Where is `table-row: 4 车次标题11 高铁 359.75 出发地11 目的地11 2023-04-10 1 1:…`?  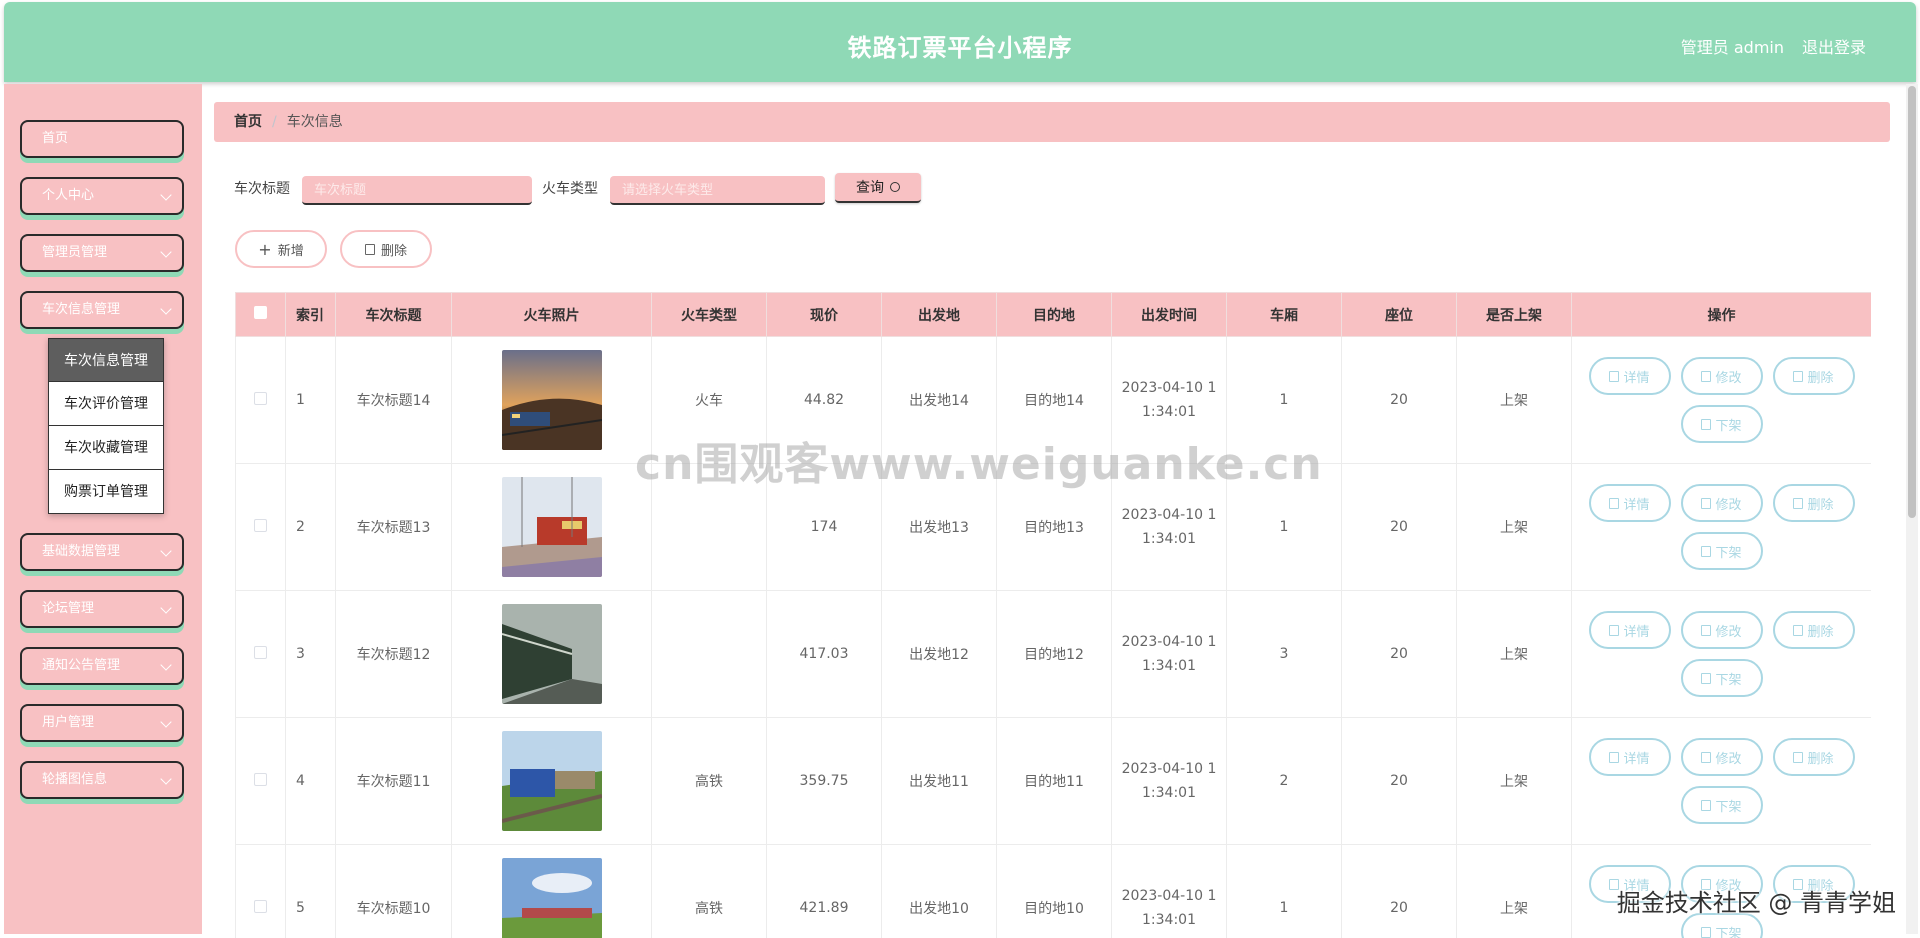
table-row: 4 车次标题11 高铁 359.75 出发地11 目的地11 2023-04-10 1 1:… is located at coordinates (1053, 781).